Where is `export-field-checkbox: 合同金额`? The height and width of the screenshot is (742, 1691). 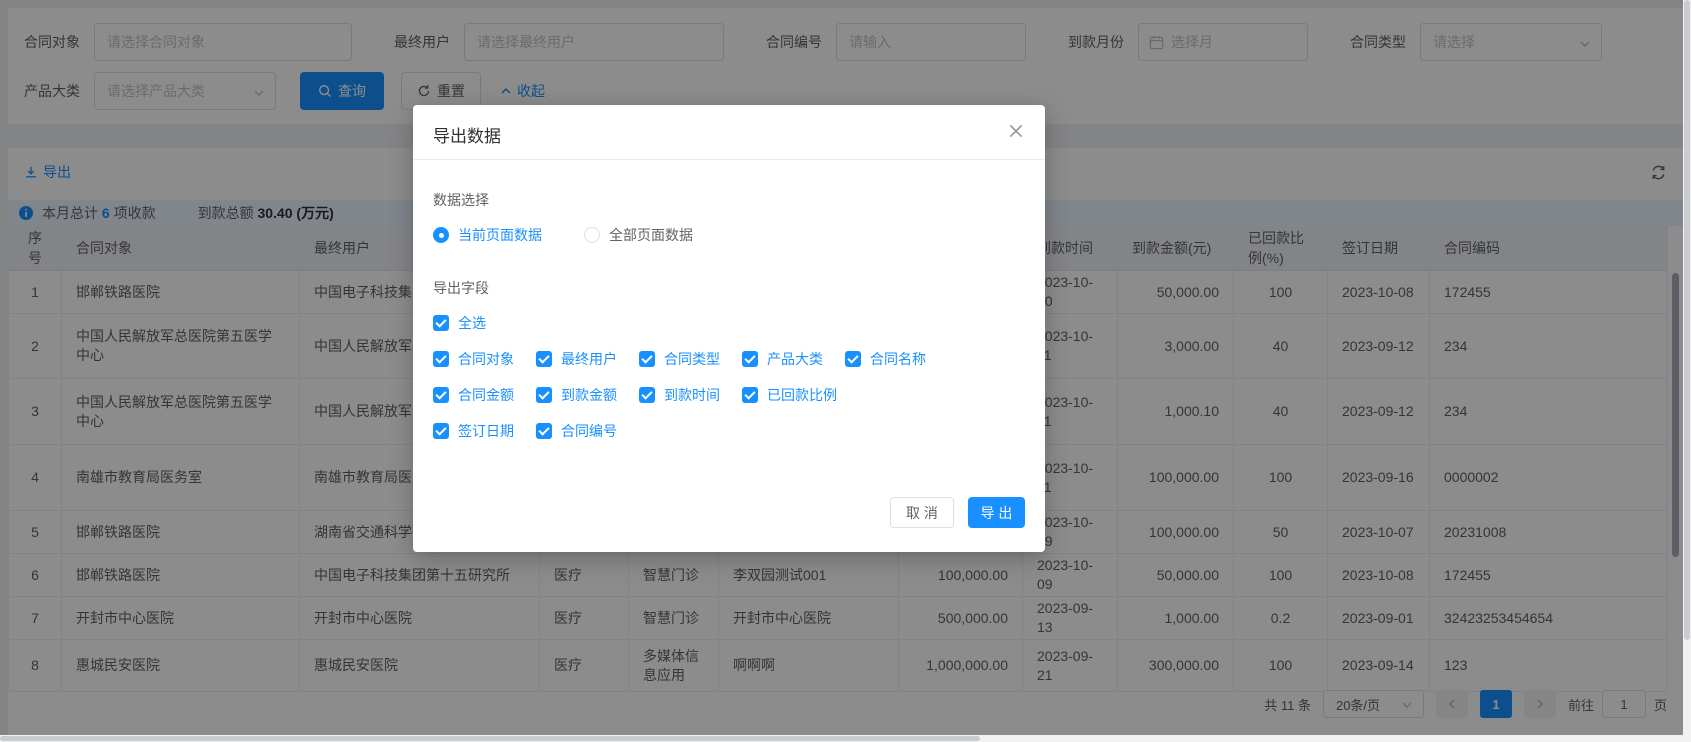 export-field-checkbox: 合同金额 is located at coordinates (484, 395).